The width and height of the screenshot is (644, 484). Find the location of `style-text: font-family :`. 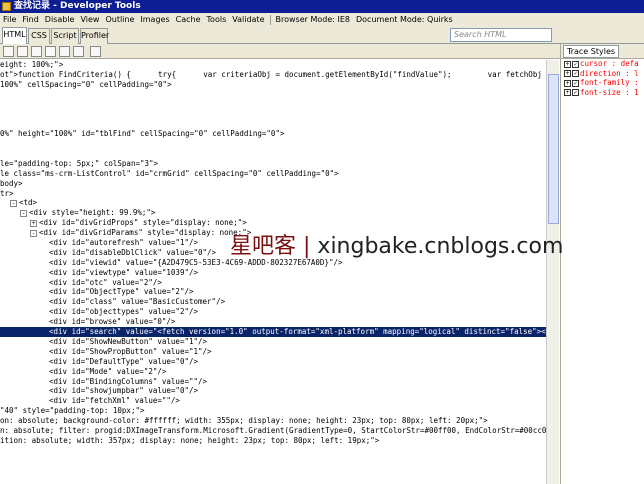

style-text: font-family : is located at coordinates (609, 82).